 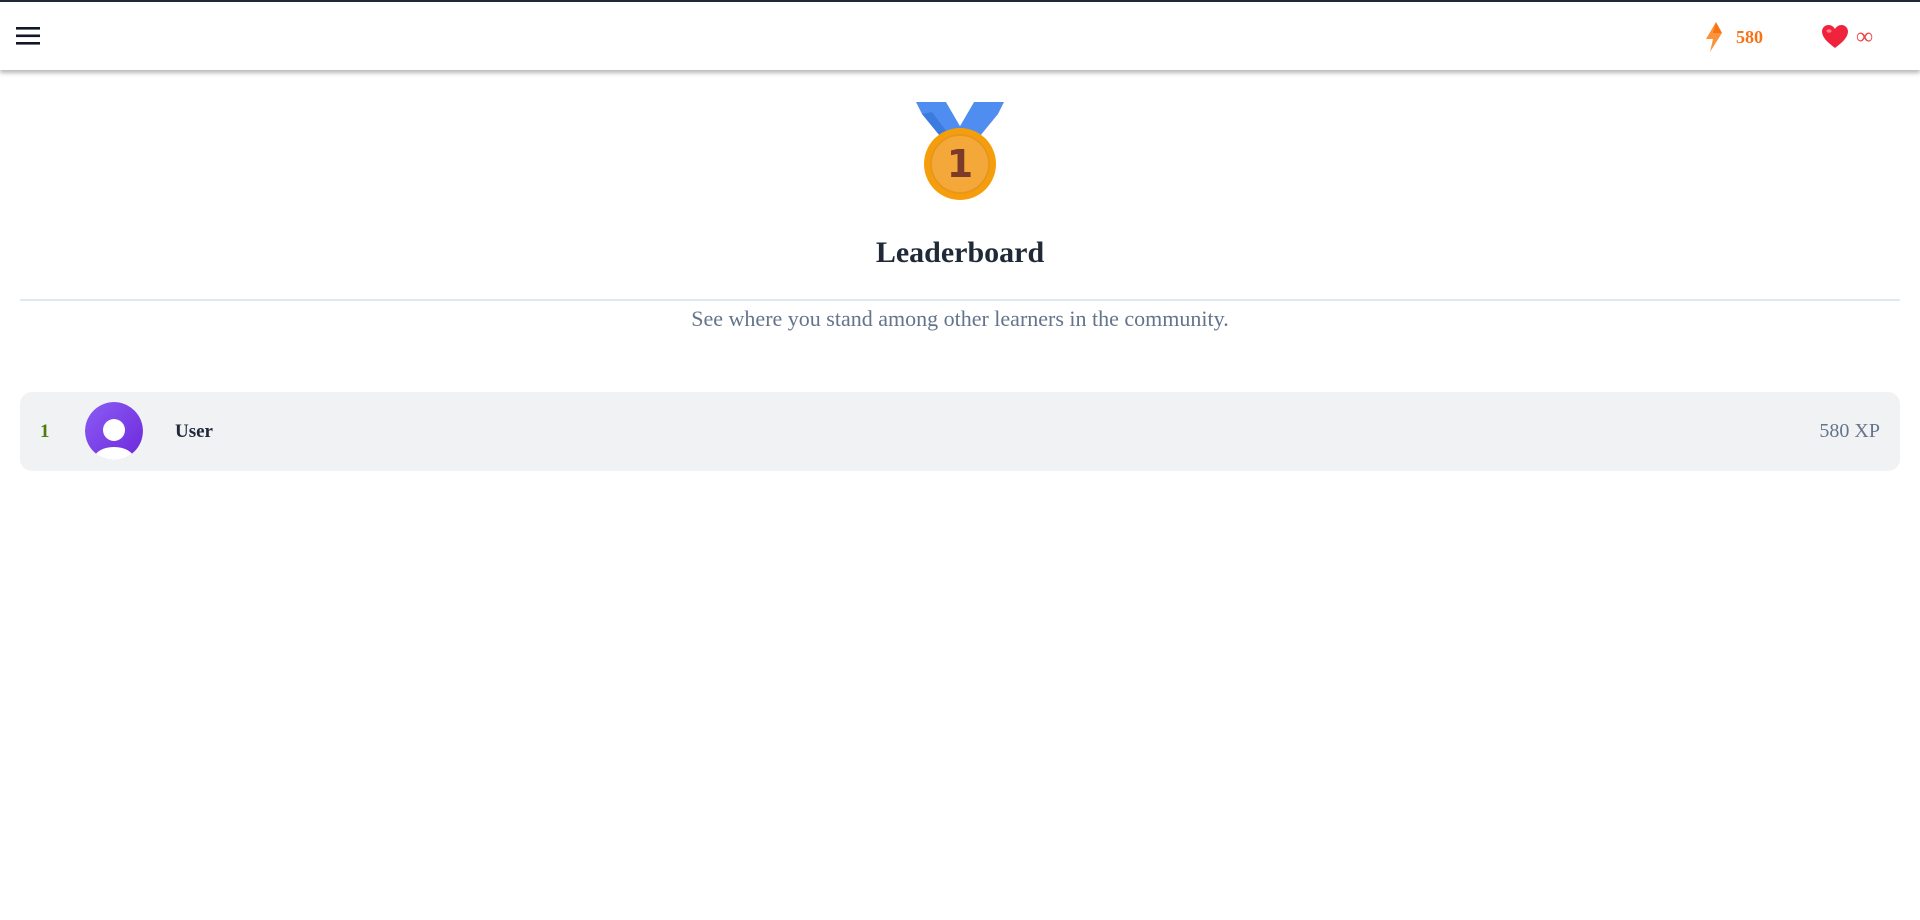 I want to click on leaderboard-row: 1 User 580 XP, so click(x=960, y=431).